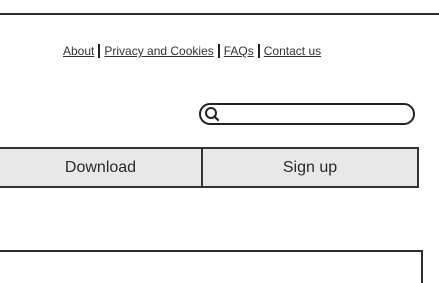 The height and width of the screenshot is (283, 439). What do you see at coordinates (239, 51) in the screenshot?
I see `faqs-link: FAQs` at bounding box center [239, 51].